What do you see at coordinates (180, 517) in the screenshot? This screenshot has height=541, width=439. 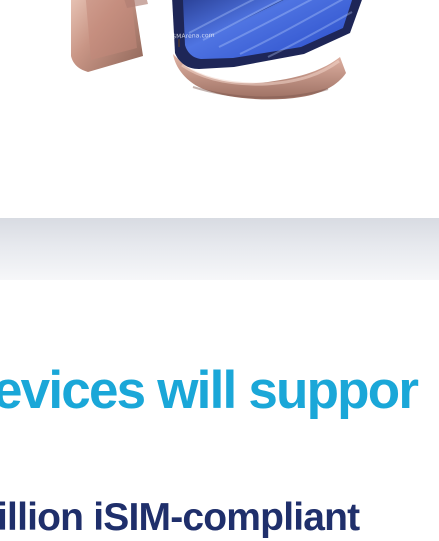 I see `article-subheadline: illion iSIM-compliant` at bounding box center [180, 517].